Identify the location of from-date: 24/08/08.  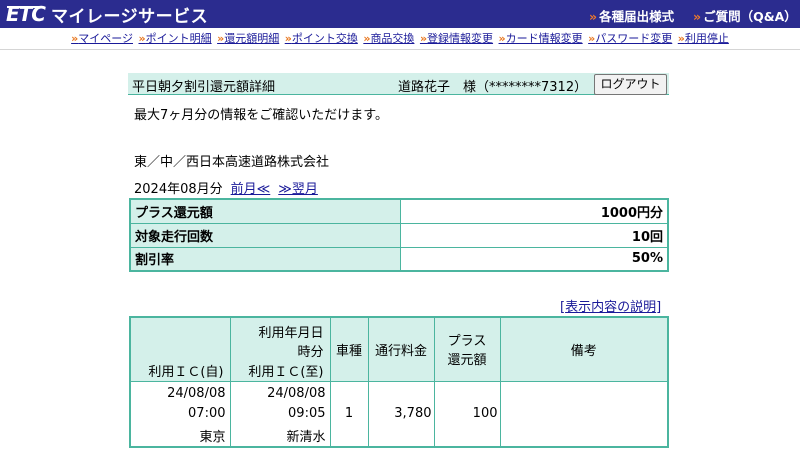
(196, 393).